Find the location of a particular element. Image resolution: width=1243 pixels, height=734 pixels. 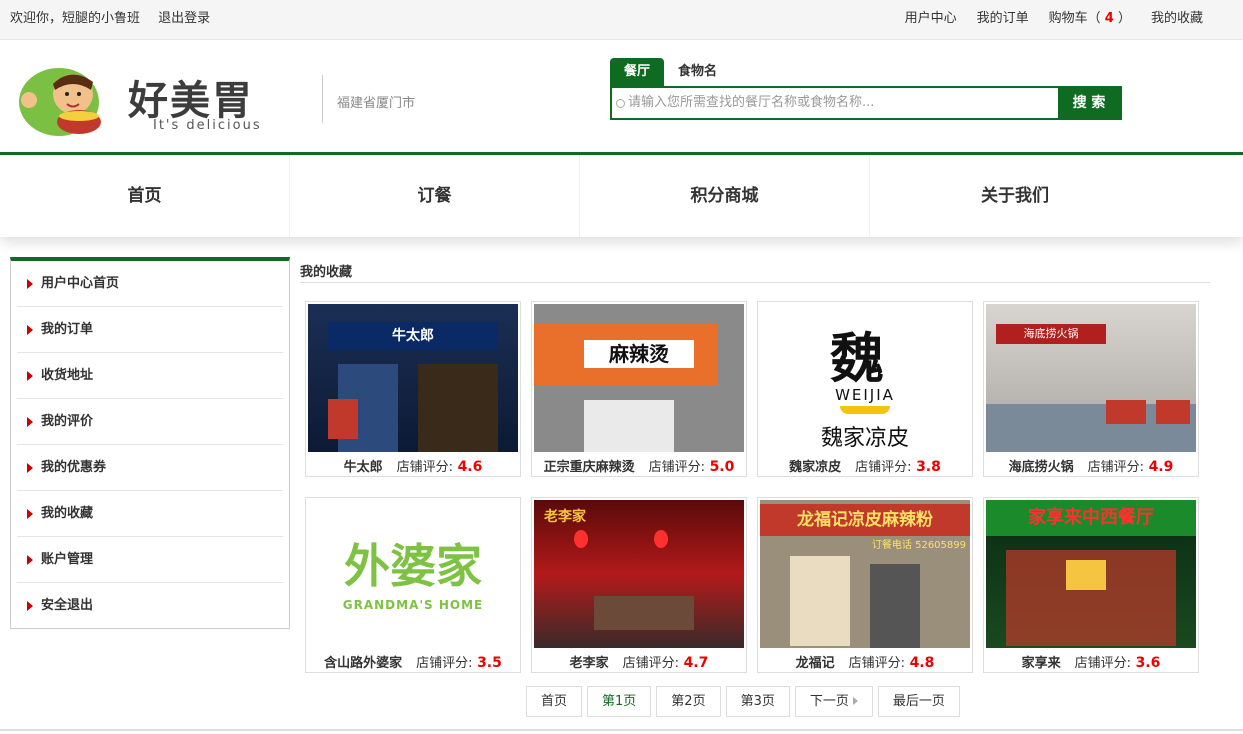

restaurant-card: 牛太郎 牛太郎 店铺评分: 4.6 is located at coordinates (413, 389).